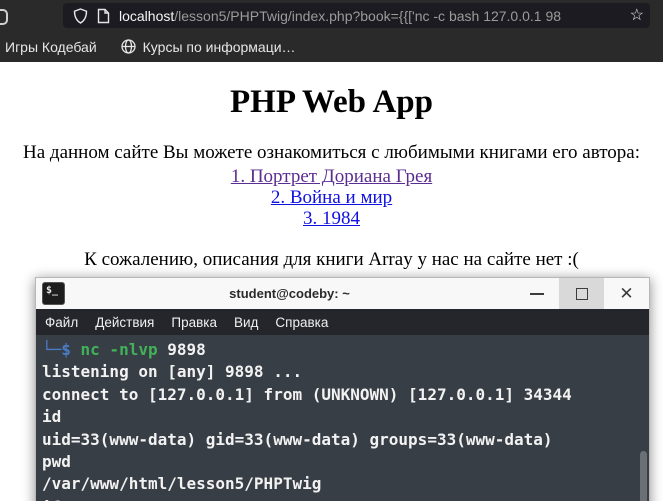 The image size is (663, 501). Describe the element at coordinates (340, 498) in the screenshot. I see `terminal-line: ^C` at that location.